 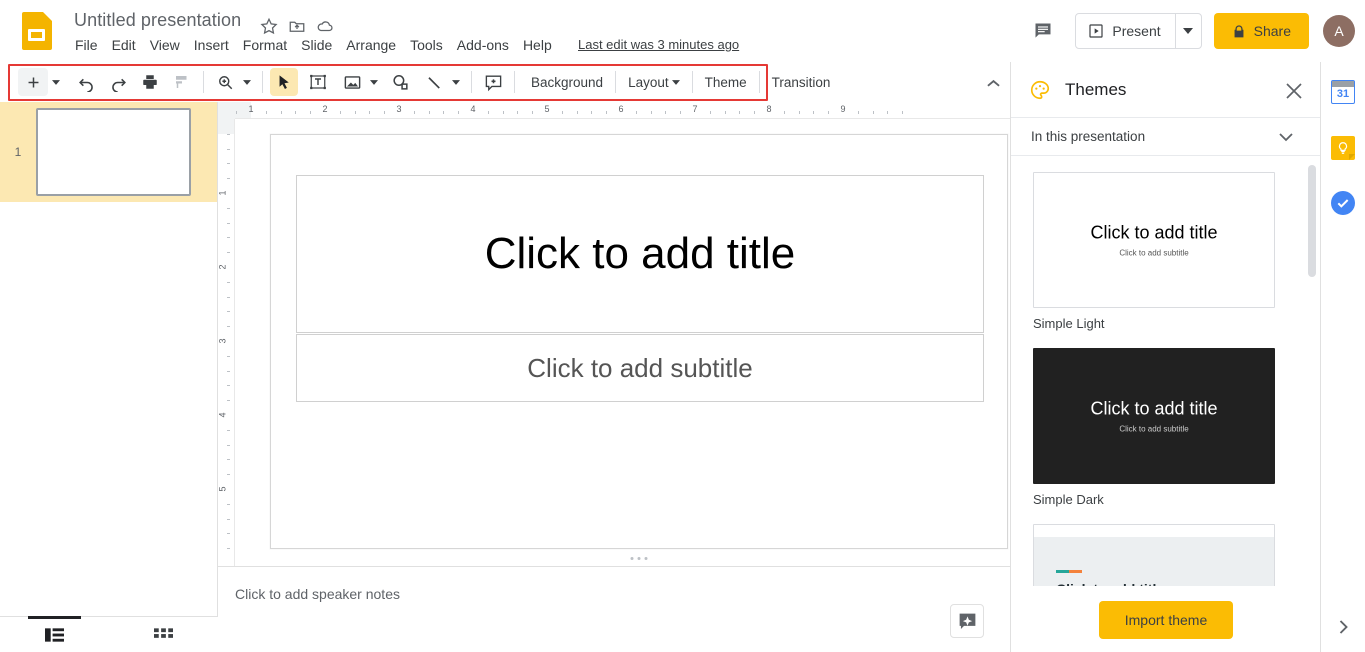 What do you see at coordinates (247, 82) in the screenshot?
I see `zoom-chevron-down-icon` at bounding box center [247, 82].